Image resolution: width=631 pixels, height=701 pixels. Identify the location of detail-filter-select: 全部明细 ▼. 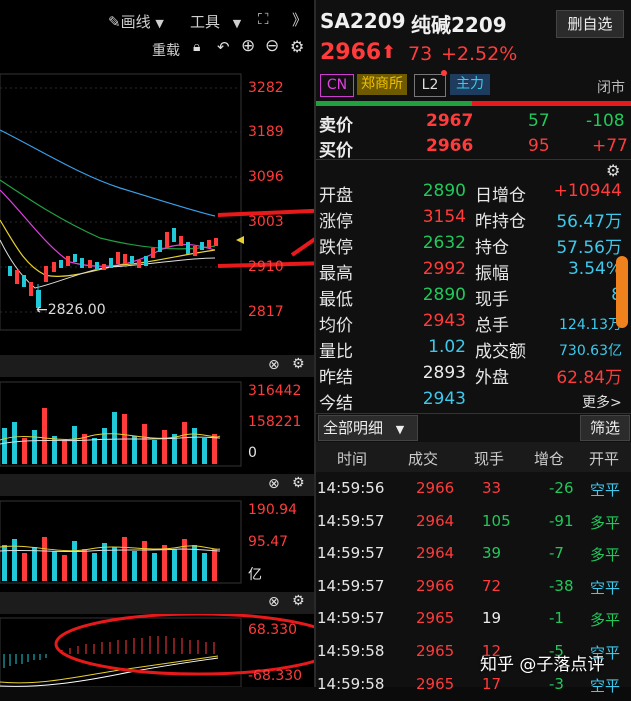
(368, 428).